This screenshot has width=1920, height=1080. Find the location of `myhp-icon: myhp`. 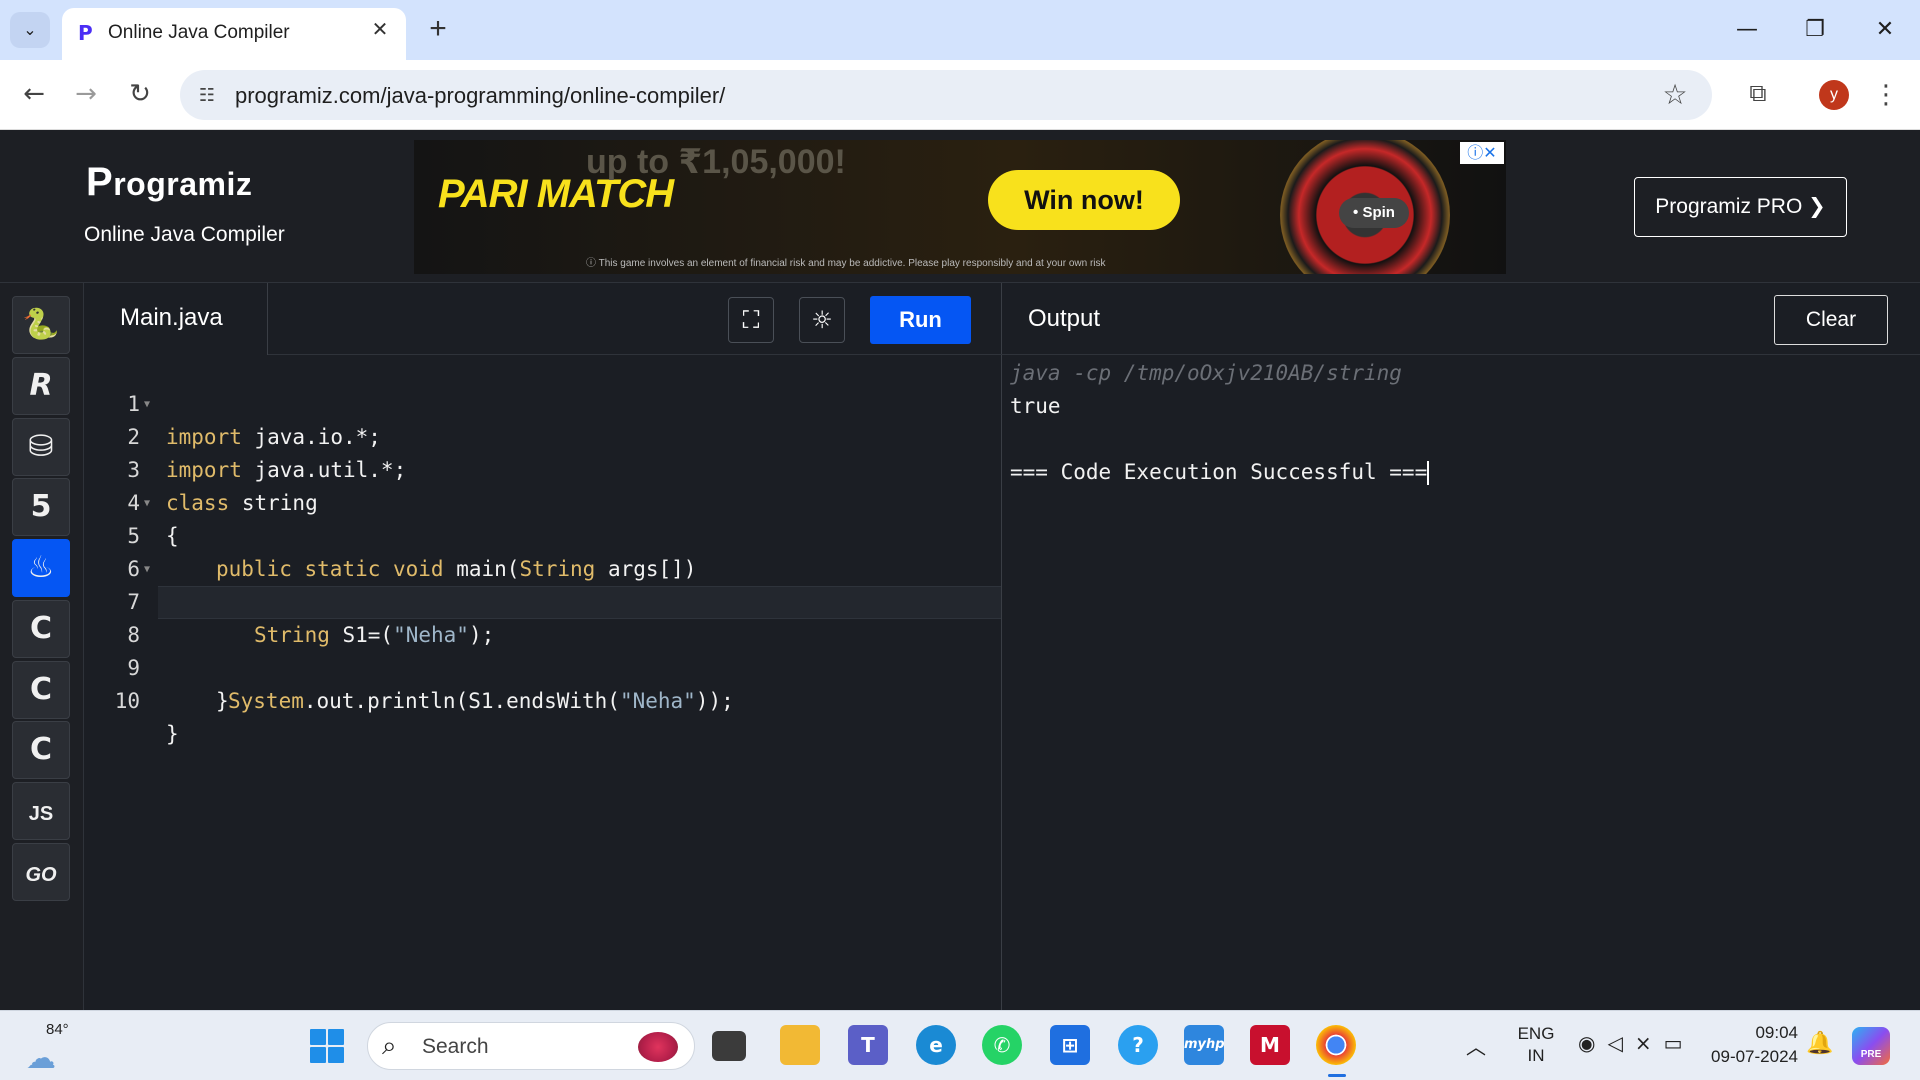

myhp-icon: myhp is located at coordinates (1204, 1045).